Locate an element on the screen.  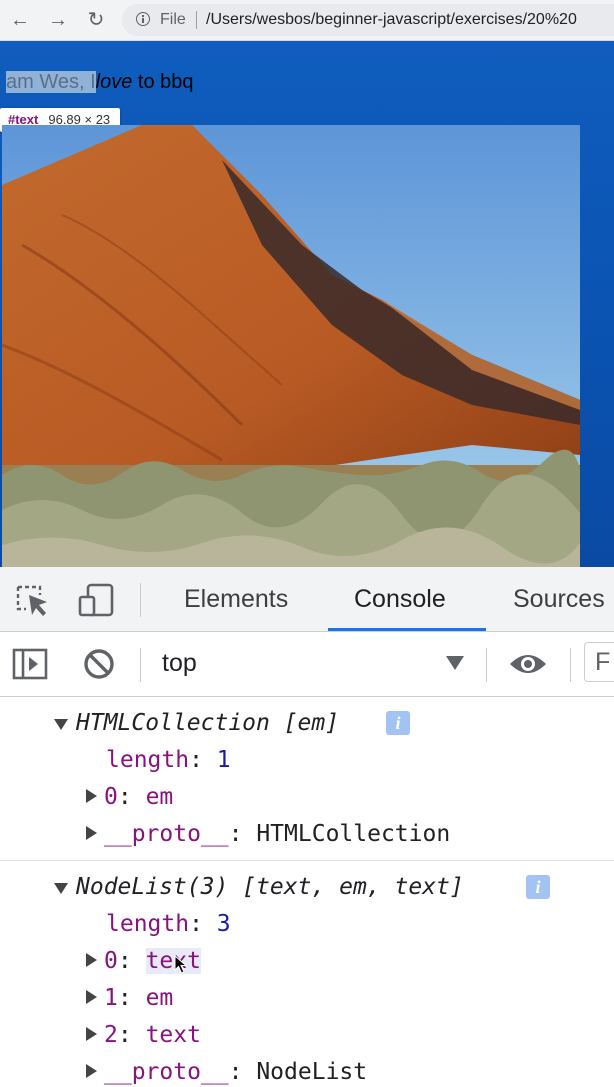
tab-sources: Sources is located at coordinates (559, 599).